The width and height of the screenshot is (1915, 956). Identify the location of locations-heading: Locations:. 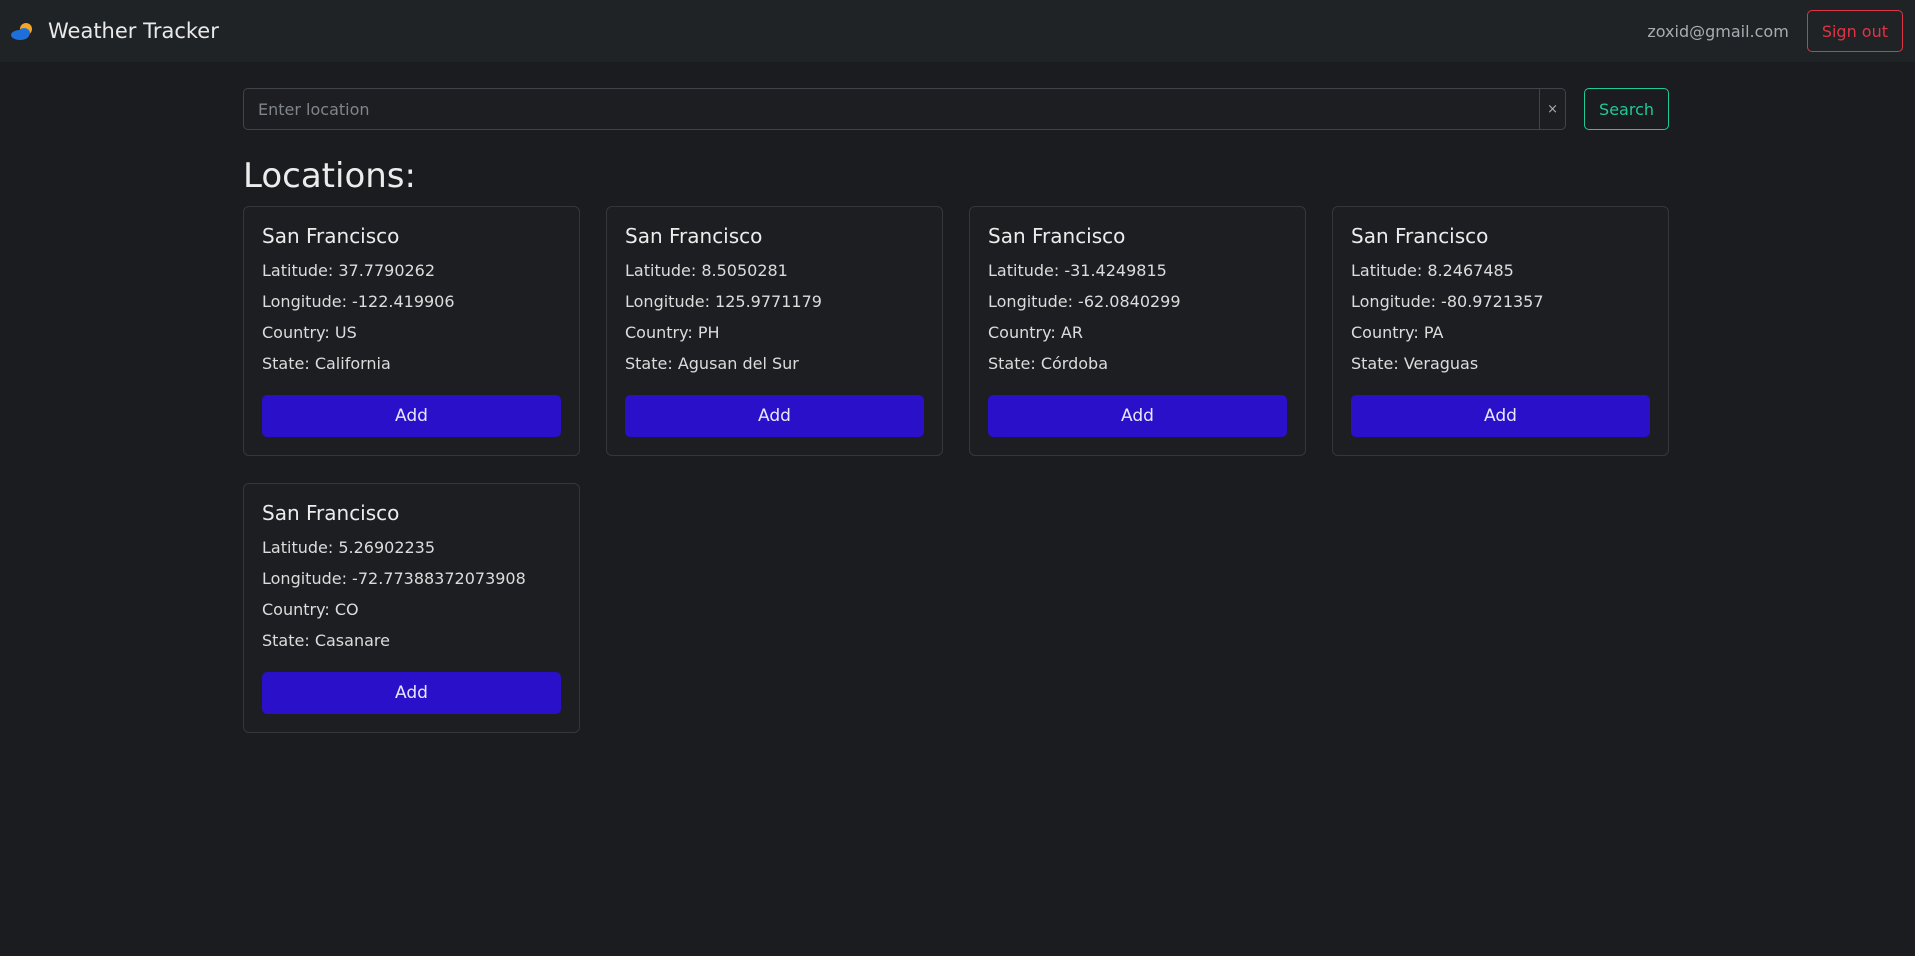
(329, 176).